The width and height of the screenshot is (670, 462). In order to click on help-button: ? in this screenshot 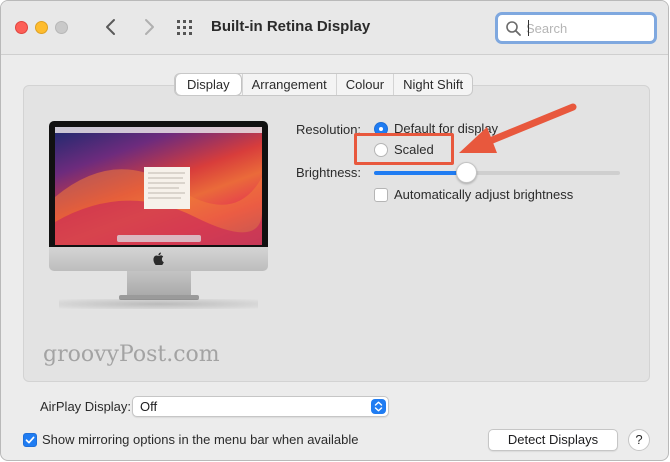, I will do `click(639, 440)`.